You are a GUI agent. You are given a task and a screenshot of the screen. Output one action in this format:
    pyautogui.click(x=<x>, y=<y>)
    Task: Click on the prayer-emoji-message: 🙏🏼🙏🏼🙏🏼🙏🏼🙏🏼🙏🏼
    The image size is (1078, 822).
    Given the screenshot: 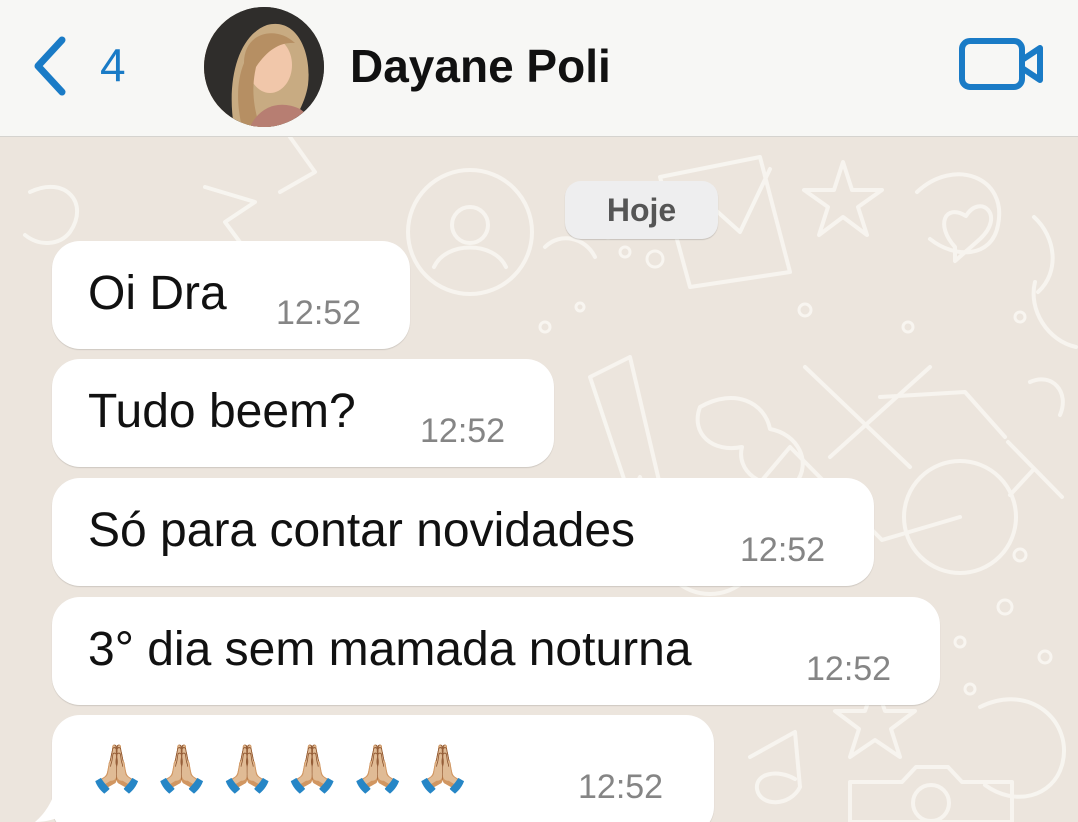 What is the action you would take?
    pyautogui.click(x=284, y=768)
    